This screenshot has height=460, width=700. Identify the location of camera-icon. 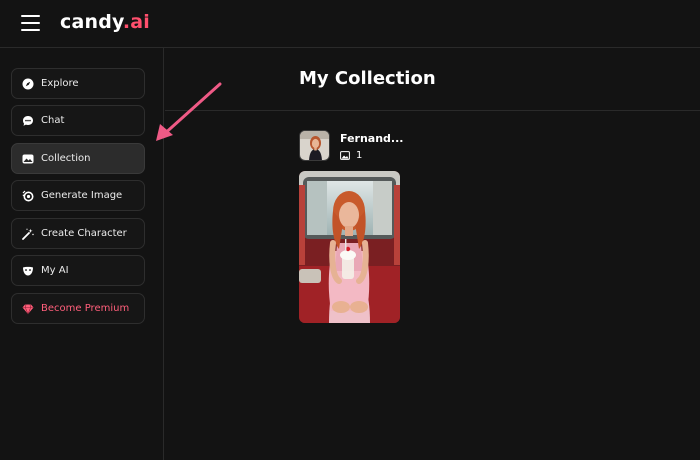
(28, 196).